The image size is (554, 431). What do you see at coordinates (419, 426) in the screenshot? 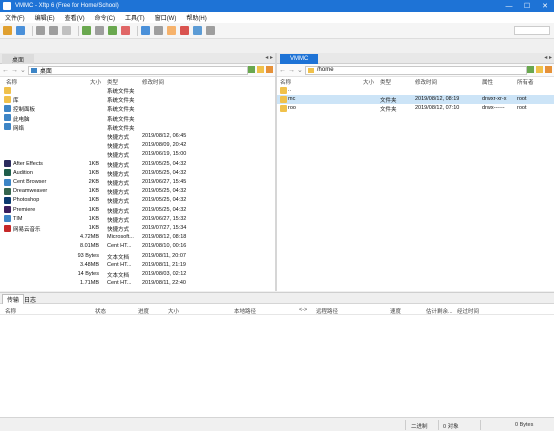
I see `transfer-mode: 二进制` at bounding box center [419, 426].